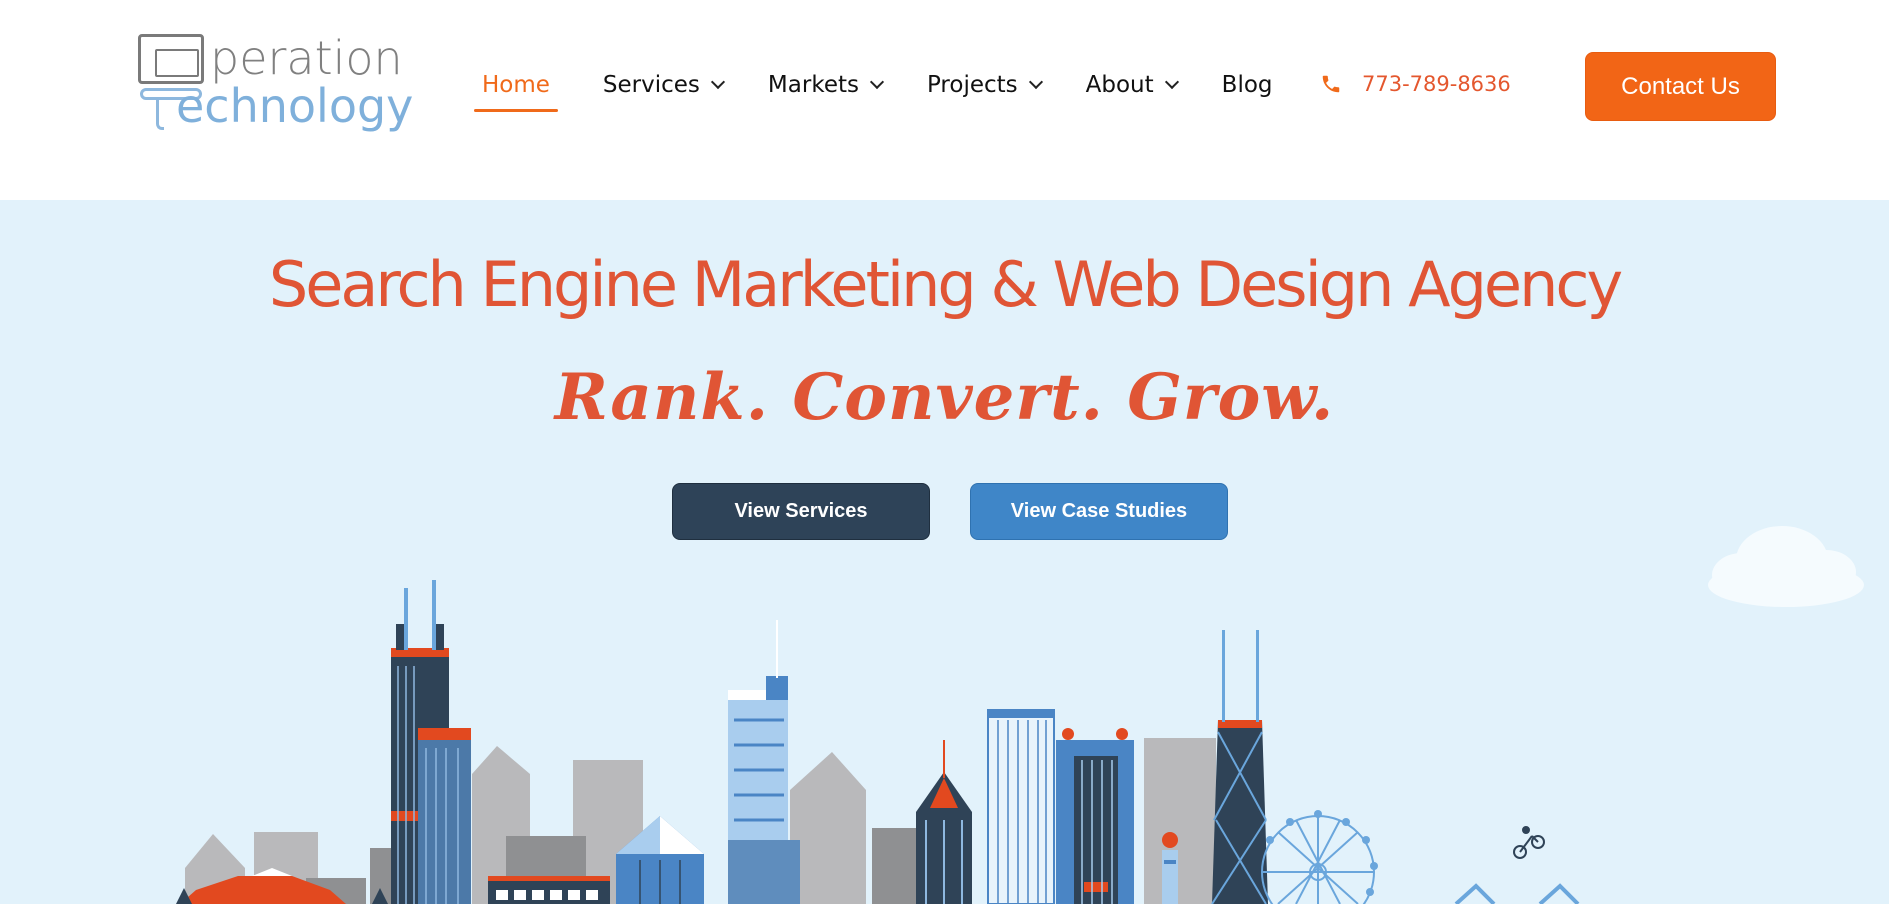 This screenshot has height=904, width=1889. I want to click on nav-item-about: About, so click(1132, 85).